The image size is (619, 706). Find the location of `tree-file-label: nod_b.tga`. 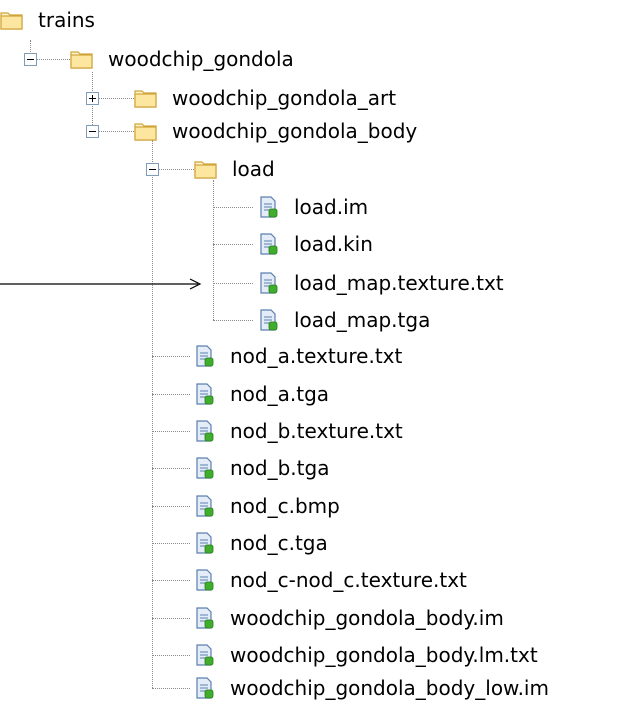

tree-file-label: nod_b.tga is located at coordinates (280, 468).